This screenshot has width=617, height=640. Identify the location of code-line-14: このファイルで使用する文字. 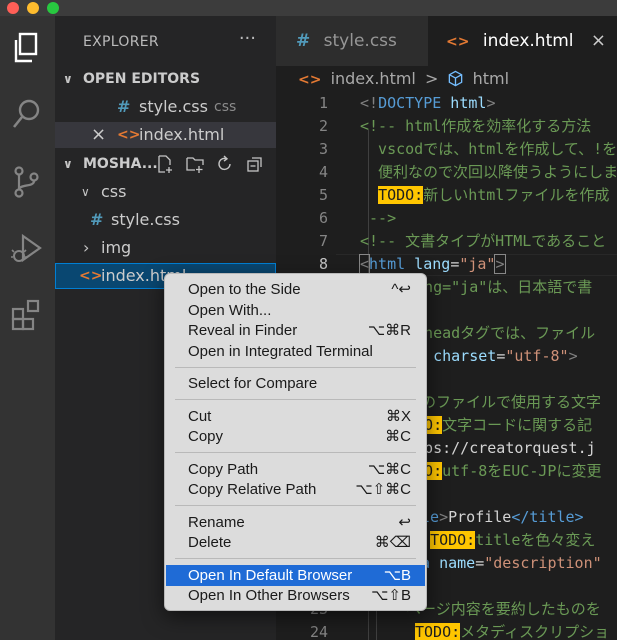
(504, 402).